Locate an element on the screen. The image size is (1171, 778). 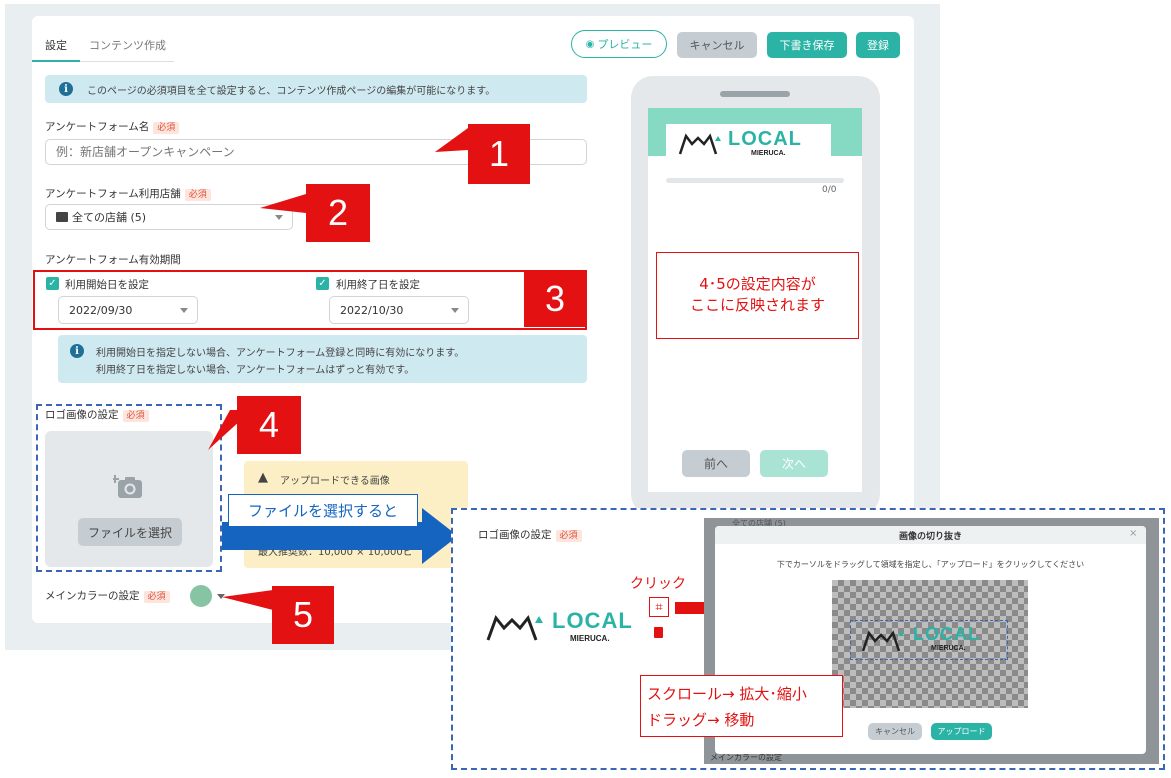
callout-5-pointer is located at coordinates (247, 600).